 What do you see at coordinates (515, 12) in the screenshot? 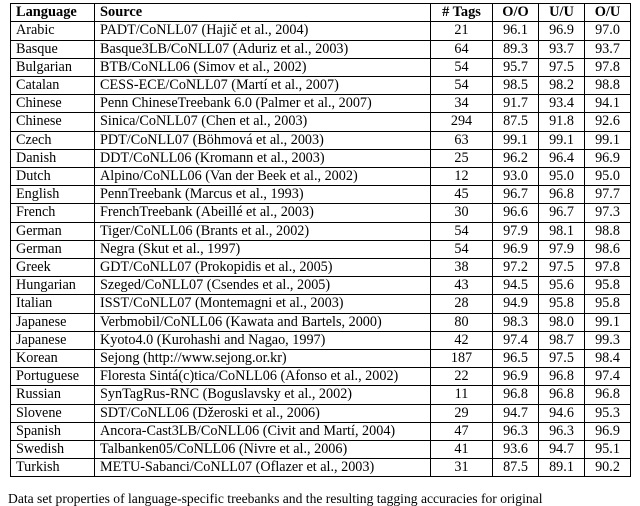
I see `column-header-oo: O/O` at bounding box center [515, 12].